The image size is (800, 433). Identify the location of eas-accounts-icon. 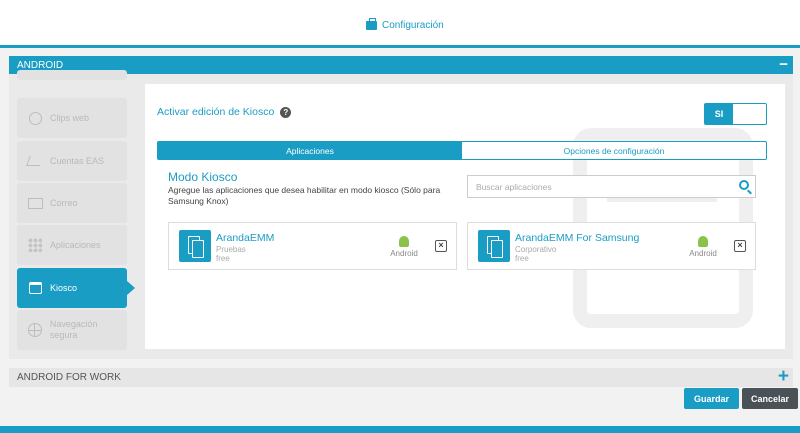
(35, 161).